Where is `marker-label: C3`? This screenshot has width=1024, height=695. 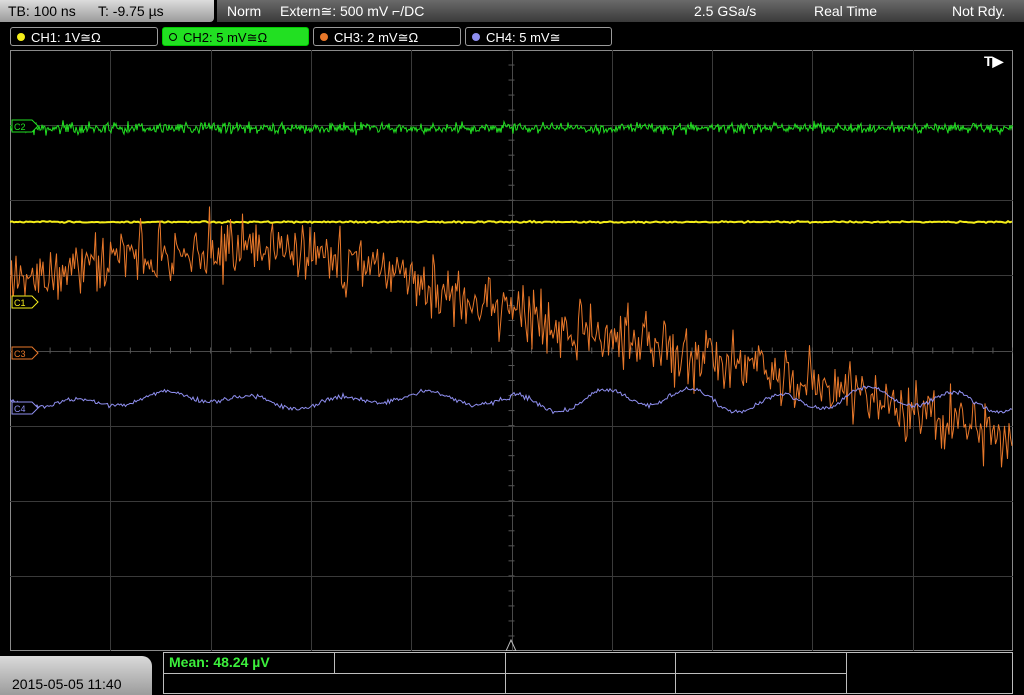 marker-label: C3 is located at coordinates (20, 354).